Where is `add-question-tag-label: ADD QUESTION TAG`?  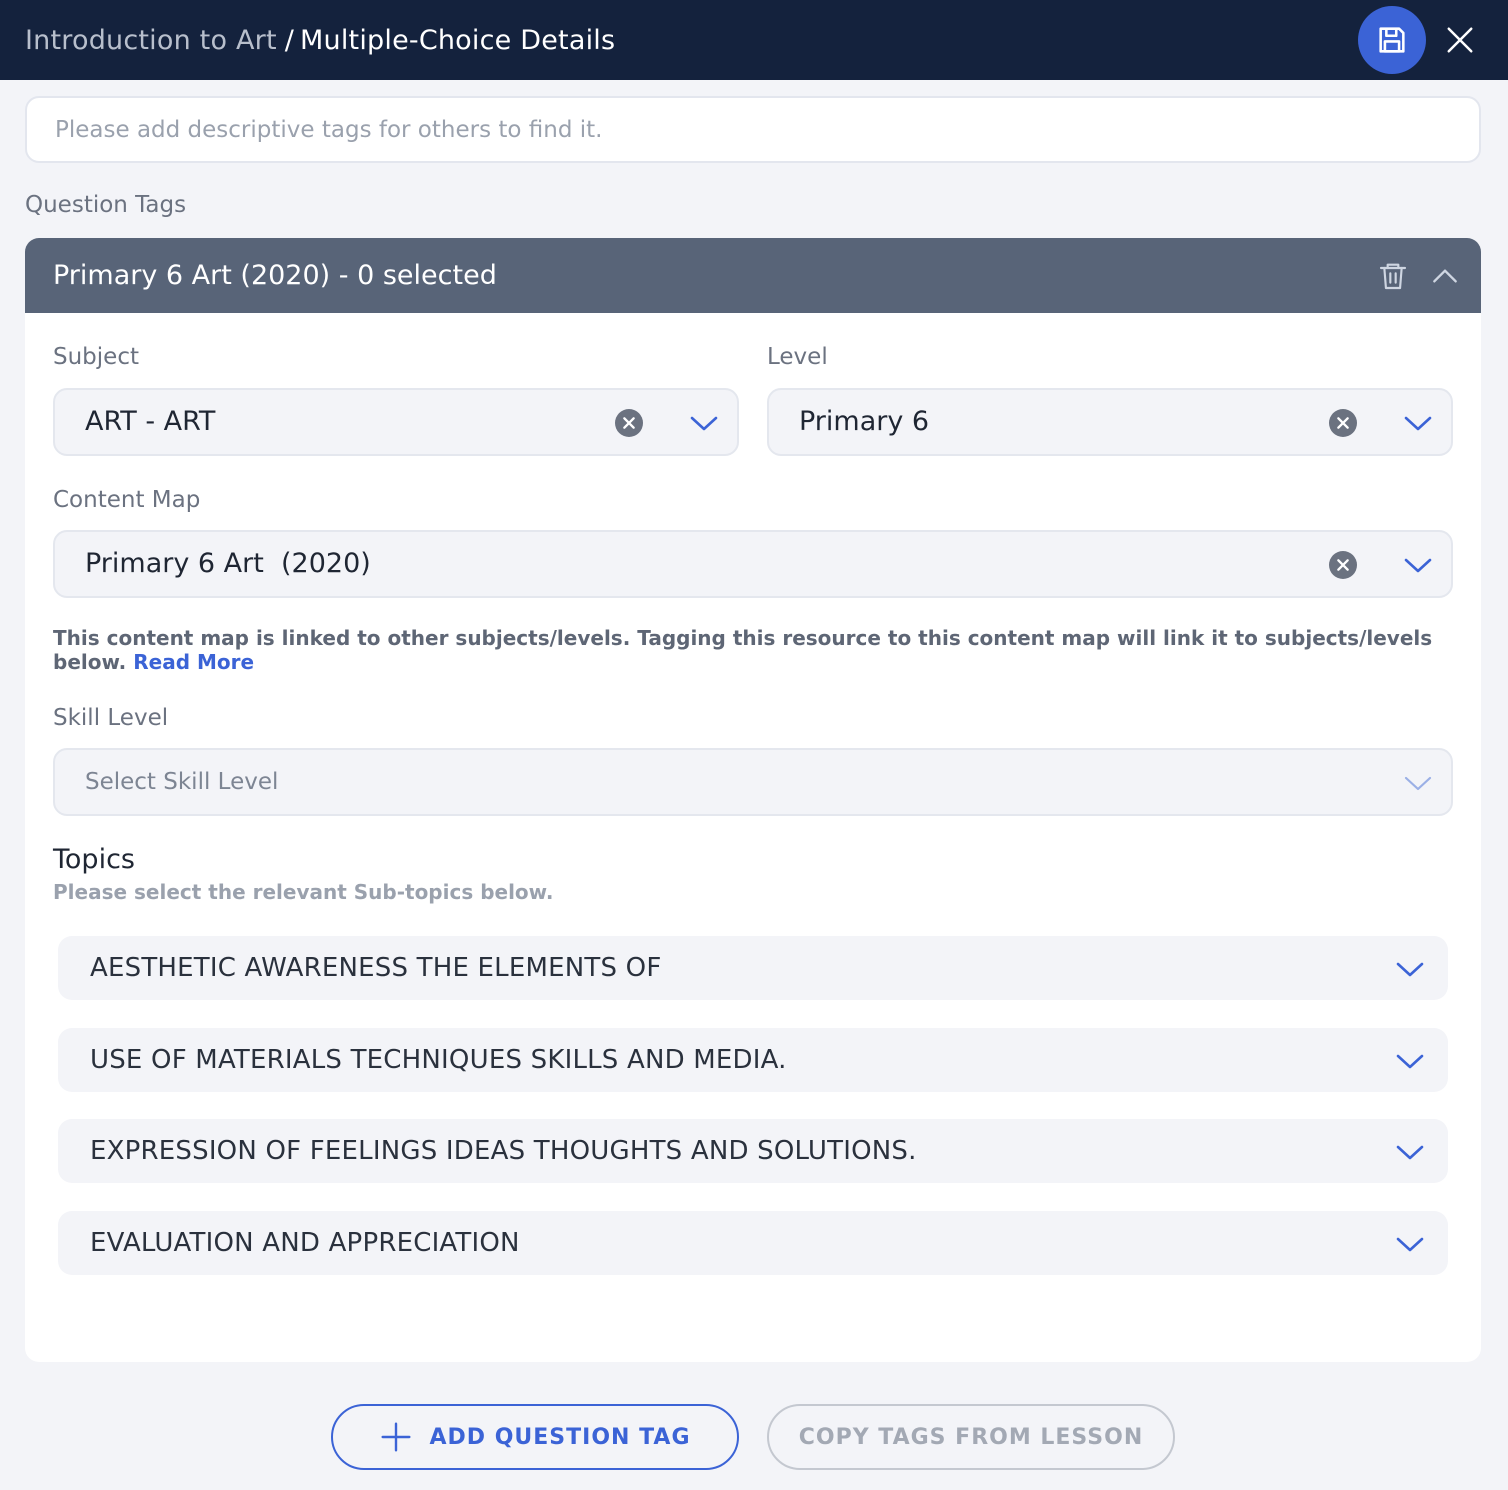 add-question-tag-label: ADD QUESTION TAG is located at coordinates (560, 1437).